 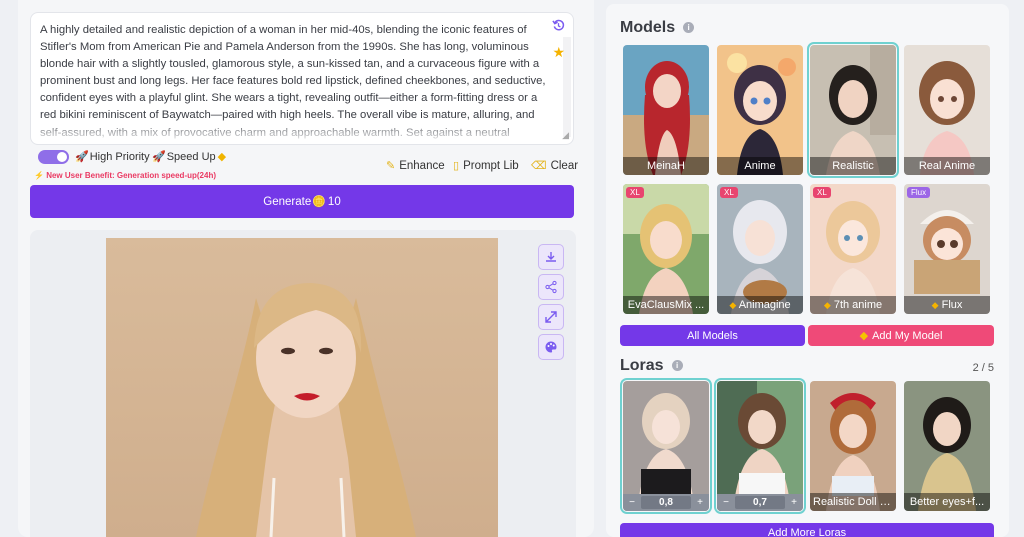 I want to click on expand-icon, so click(x=551, y=317).